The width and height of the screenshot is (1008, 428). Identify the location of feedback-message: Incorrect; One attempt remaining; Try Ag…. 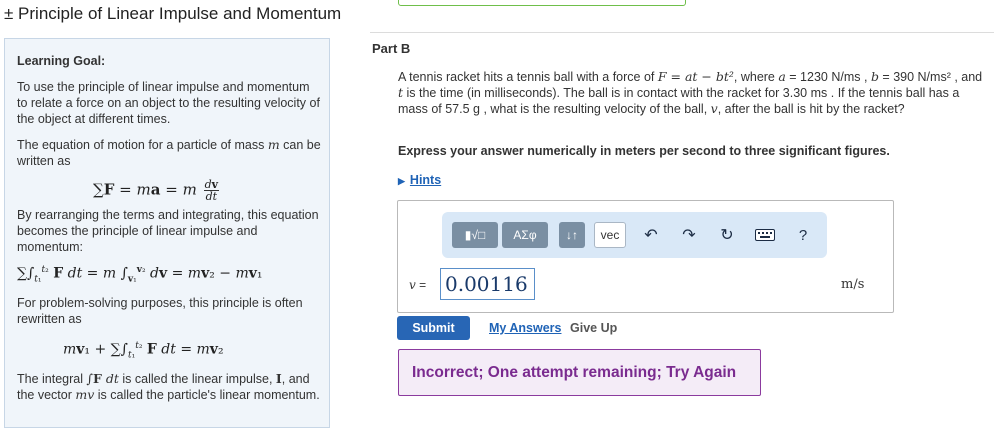
(579, 372).